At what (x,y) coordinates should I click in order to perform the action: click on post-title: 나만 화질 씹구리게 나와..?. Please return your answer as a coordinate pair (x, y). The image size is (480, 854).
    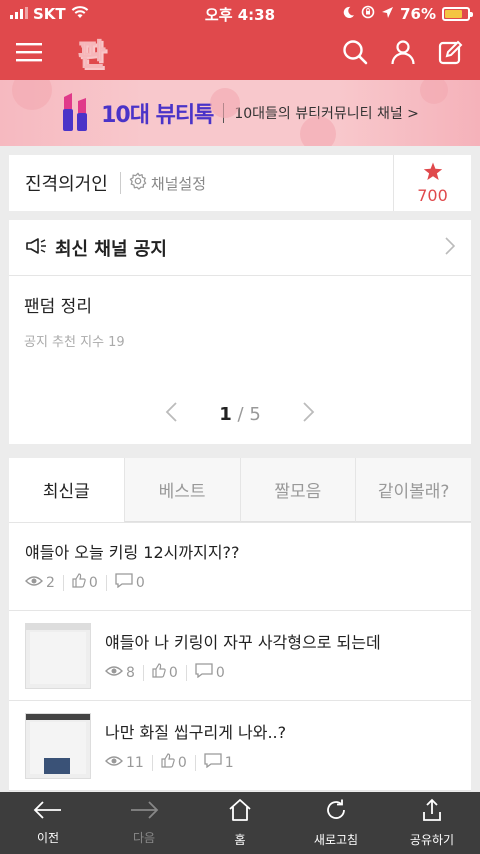
    Looking at the image, I should click on (196, 732).